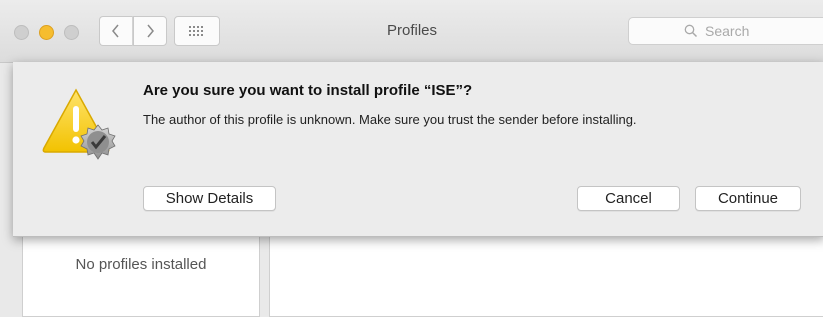  I want to click on forward-button, so click(150, 31).